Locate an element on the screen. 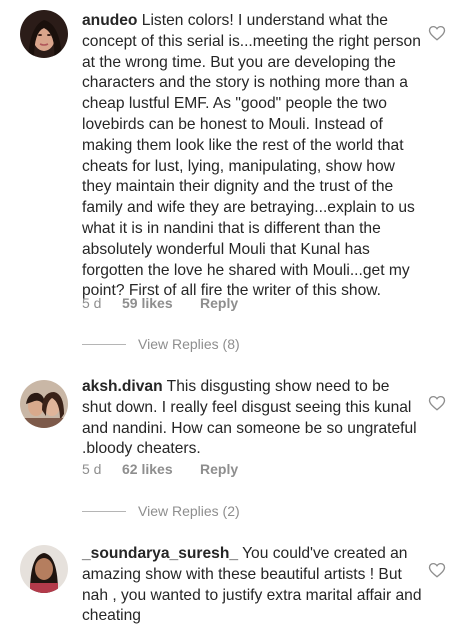 The height and width of the screenshot is (627, 474). comment-username: anudeo is located at coordinates (109, 20).